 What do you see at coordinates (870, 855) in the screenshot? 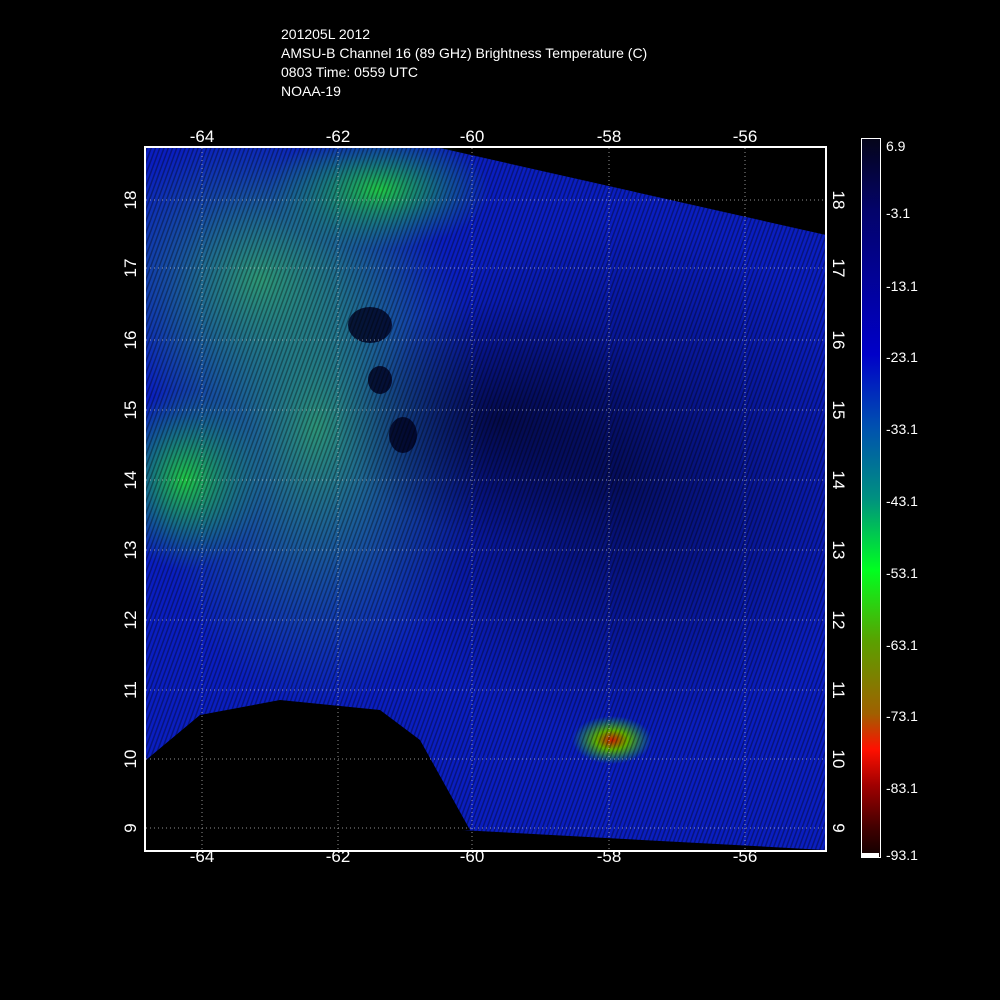
I see `colorbar-min-marker` at bounding box center [870, 855].